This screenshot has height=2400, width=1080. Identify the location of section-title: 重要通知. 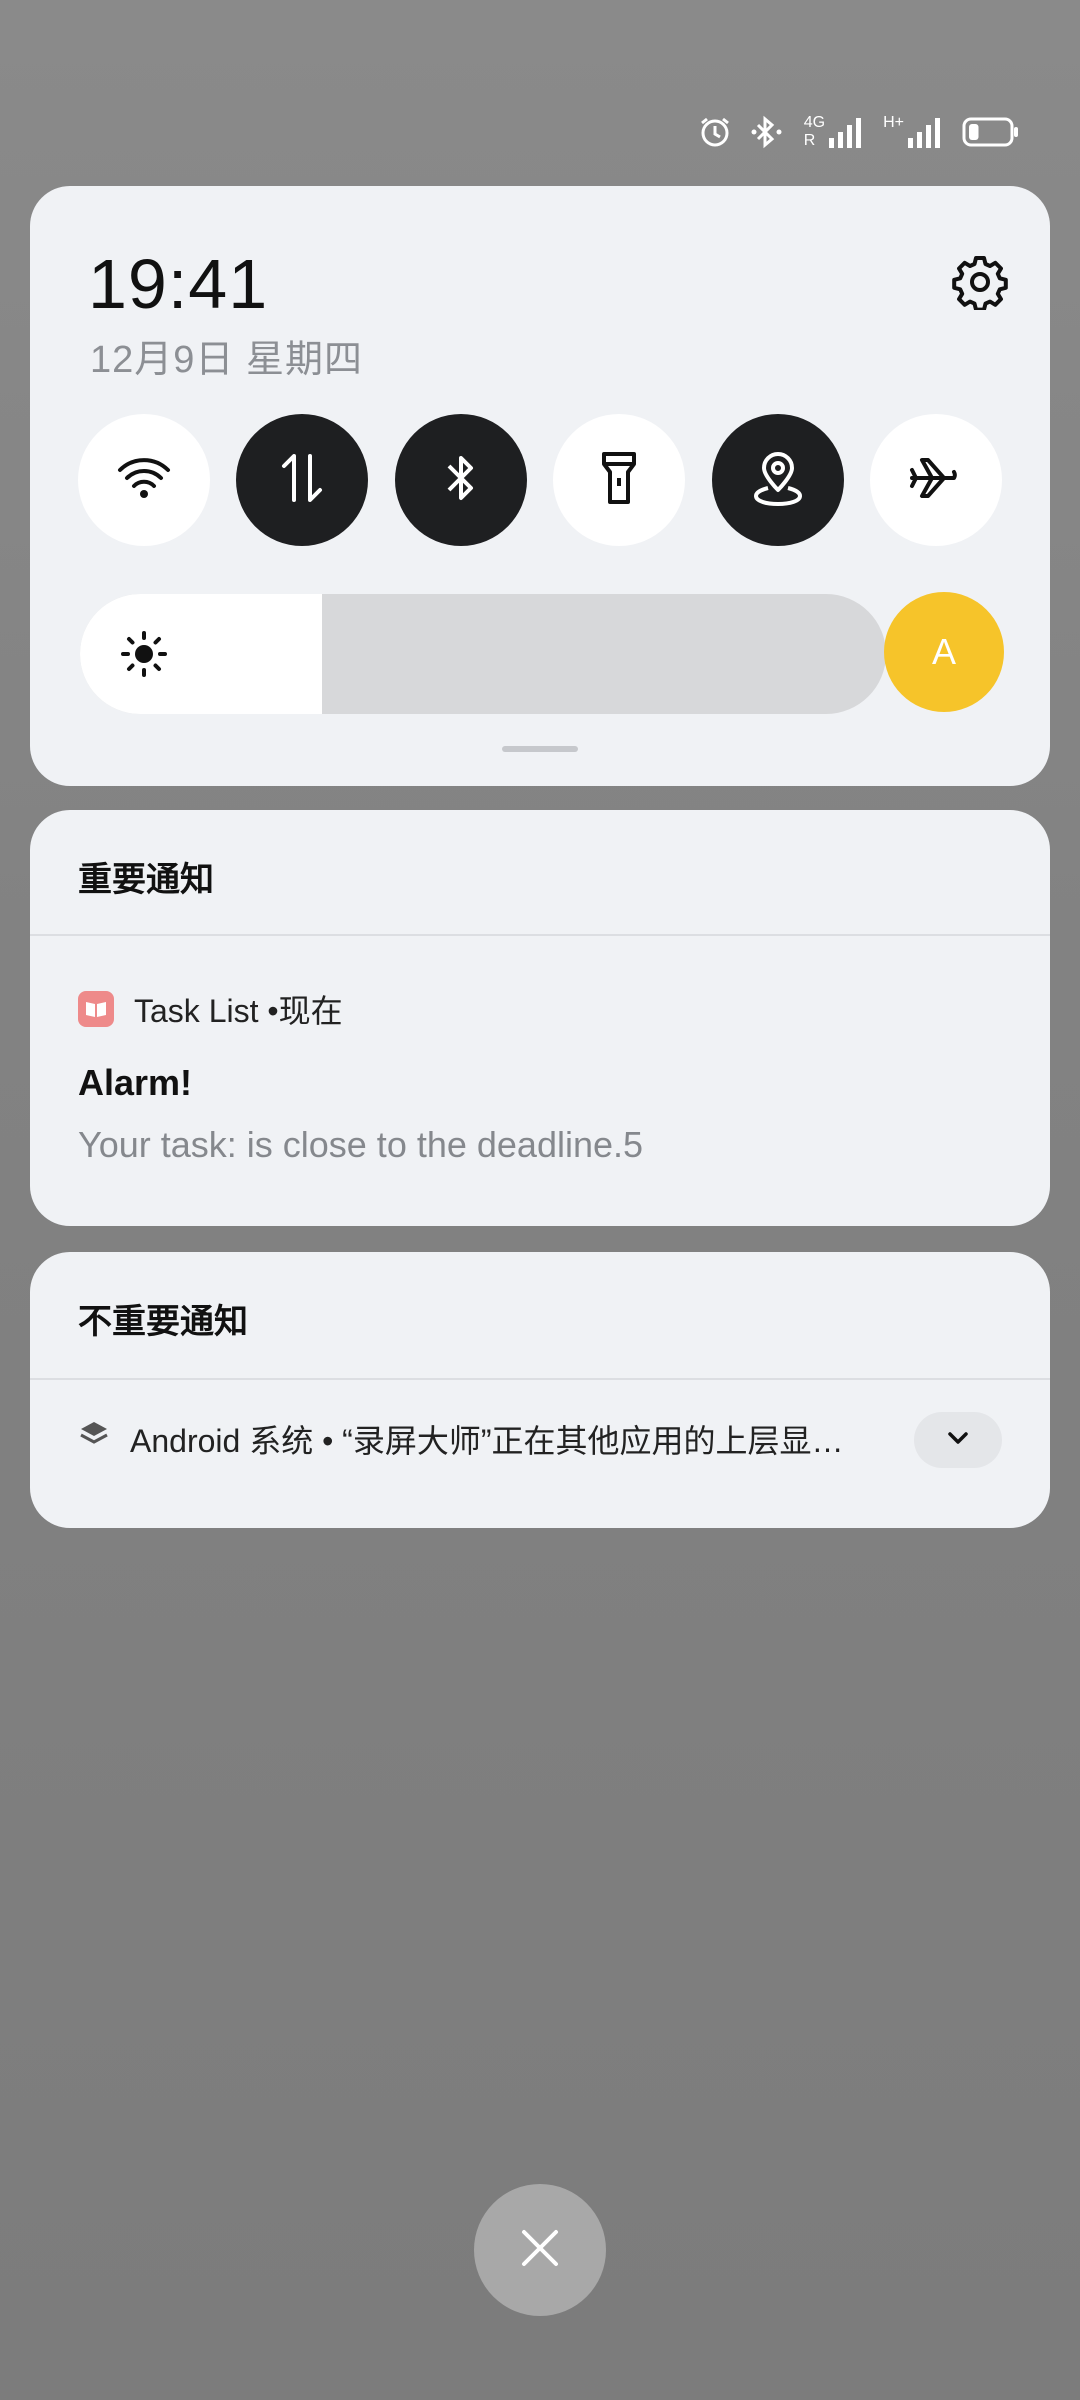
(146, 880).